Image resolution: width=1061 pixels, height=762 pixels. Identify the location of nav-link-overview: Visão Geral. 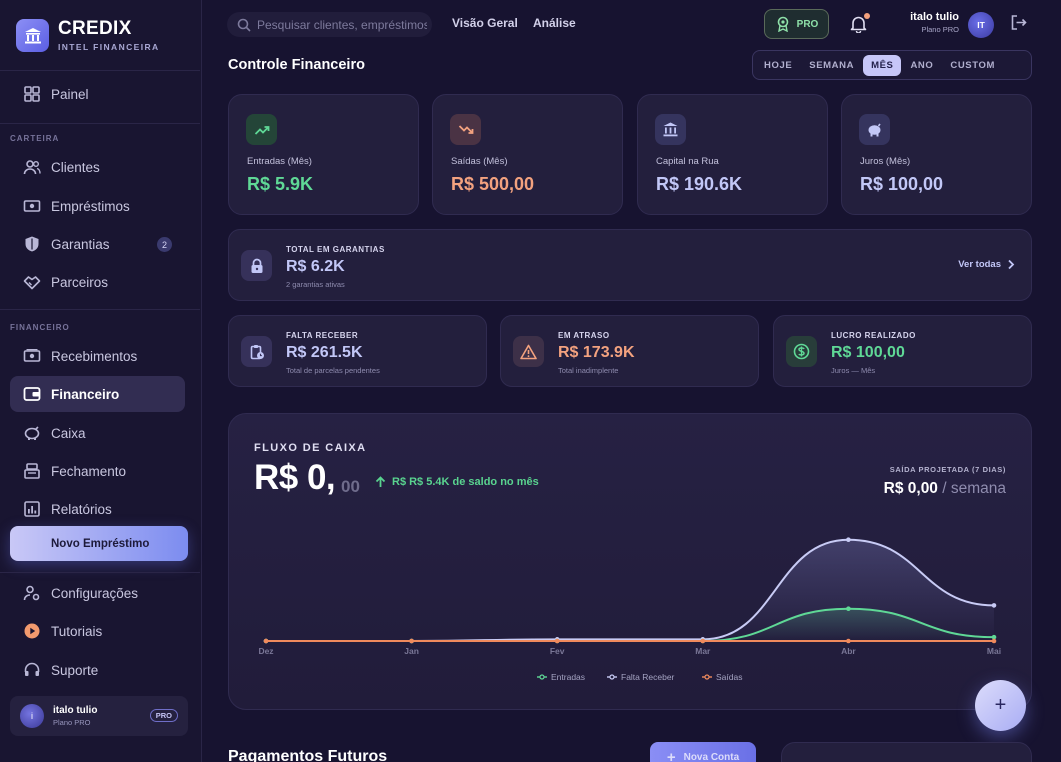
(485, 23).